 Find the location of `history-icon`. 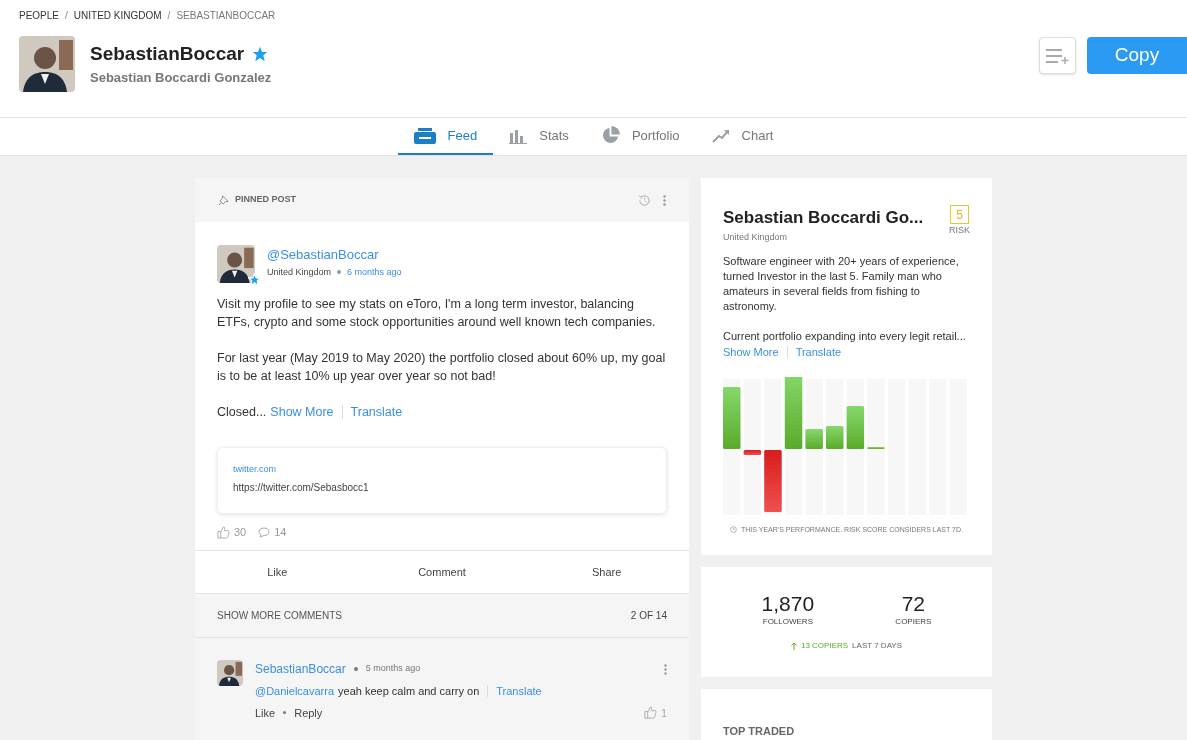

history-icon is located at coordinates (644, 200).